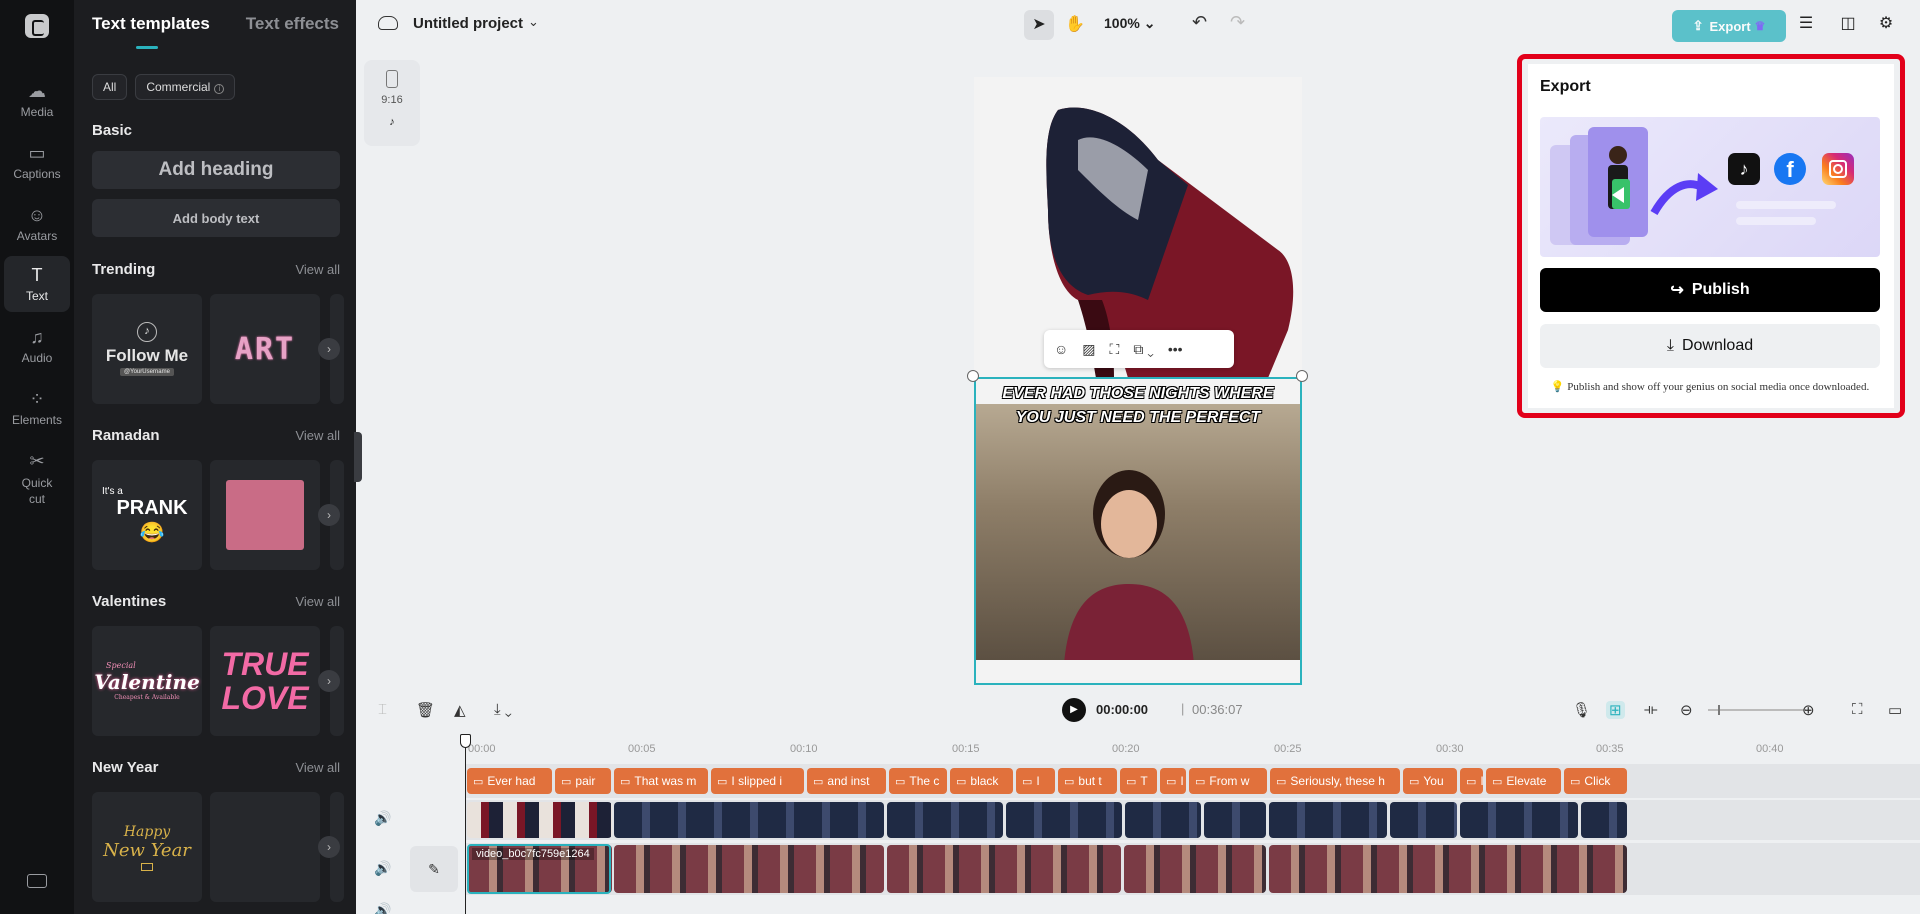 This screenshot has height=914, width=1920. I want to click on preview-icon: ▭, so click(1895, 710).